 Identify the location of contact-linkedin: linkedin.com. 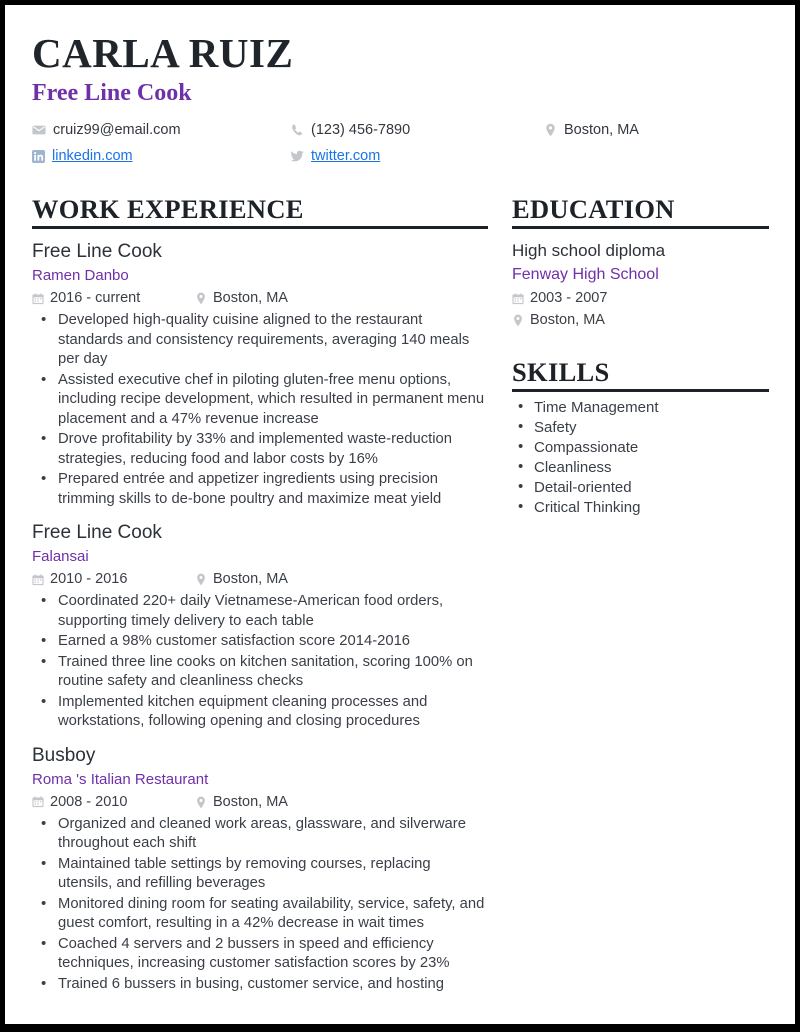
(161, 156).